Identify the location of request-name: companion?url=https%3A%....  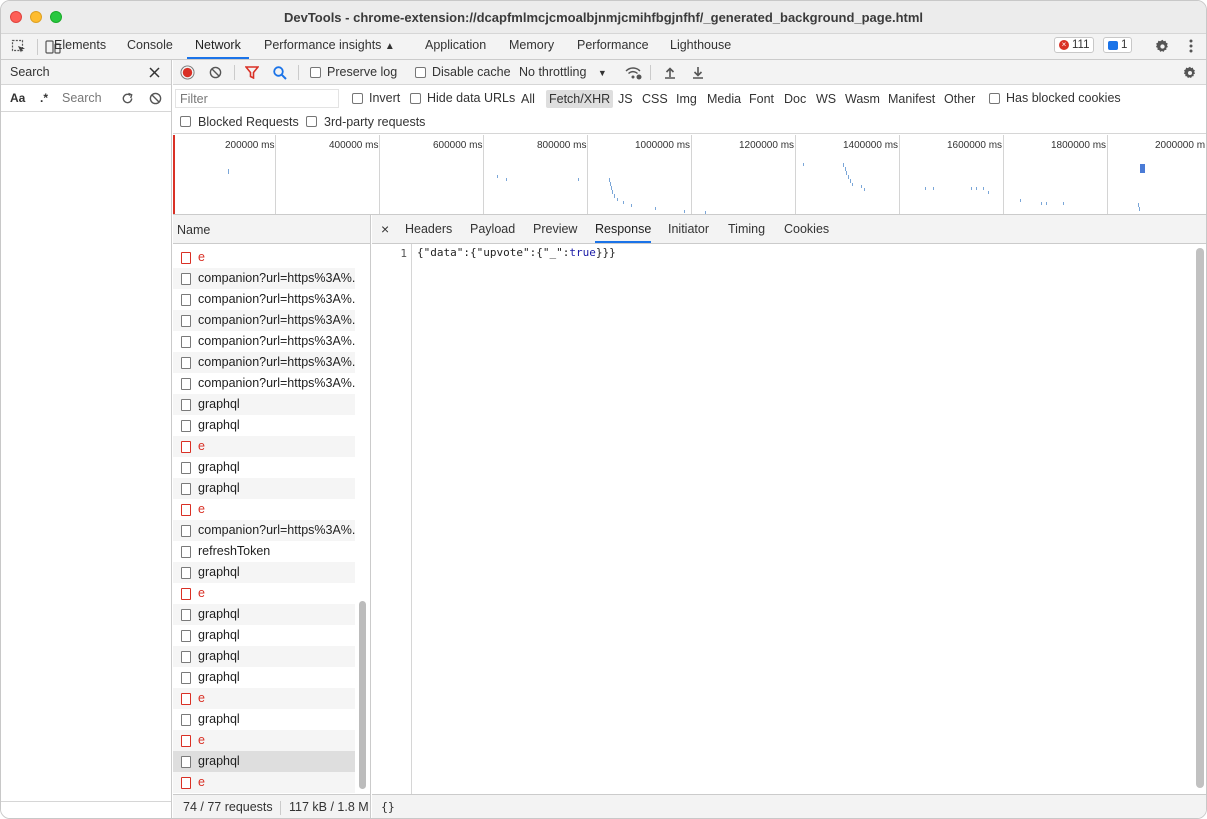
(276, 278).